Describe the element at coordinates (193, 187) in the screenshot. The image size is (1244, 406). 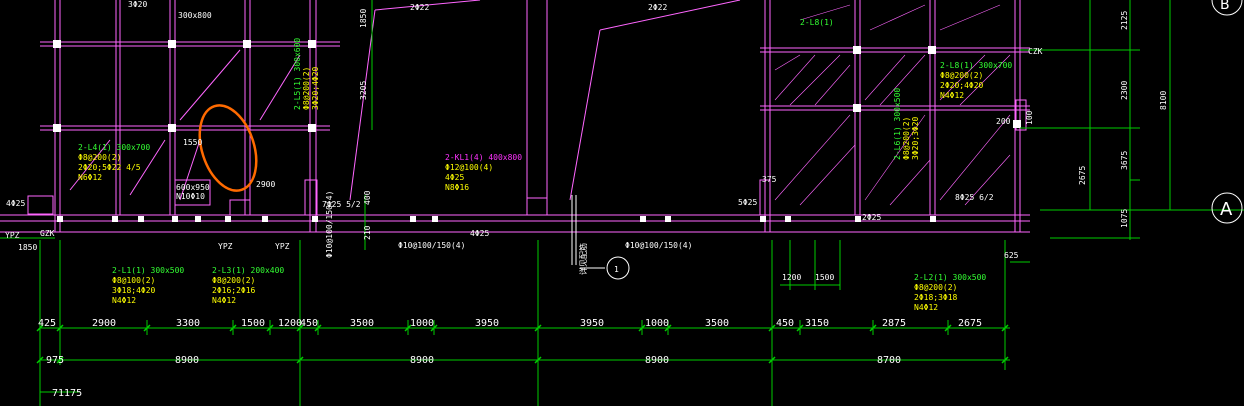
I see `note-600x950: 600x950` at that location.